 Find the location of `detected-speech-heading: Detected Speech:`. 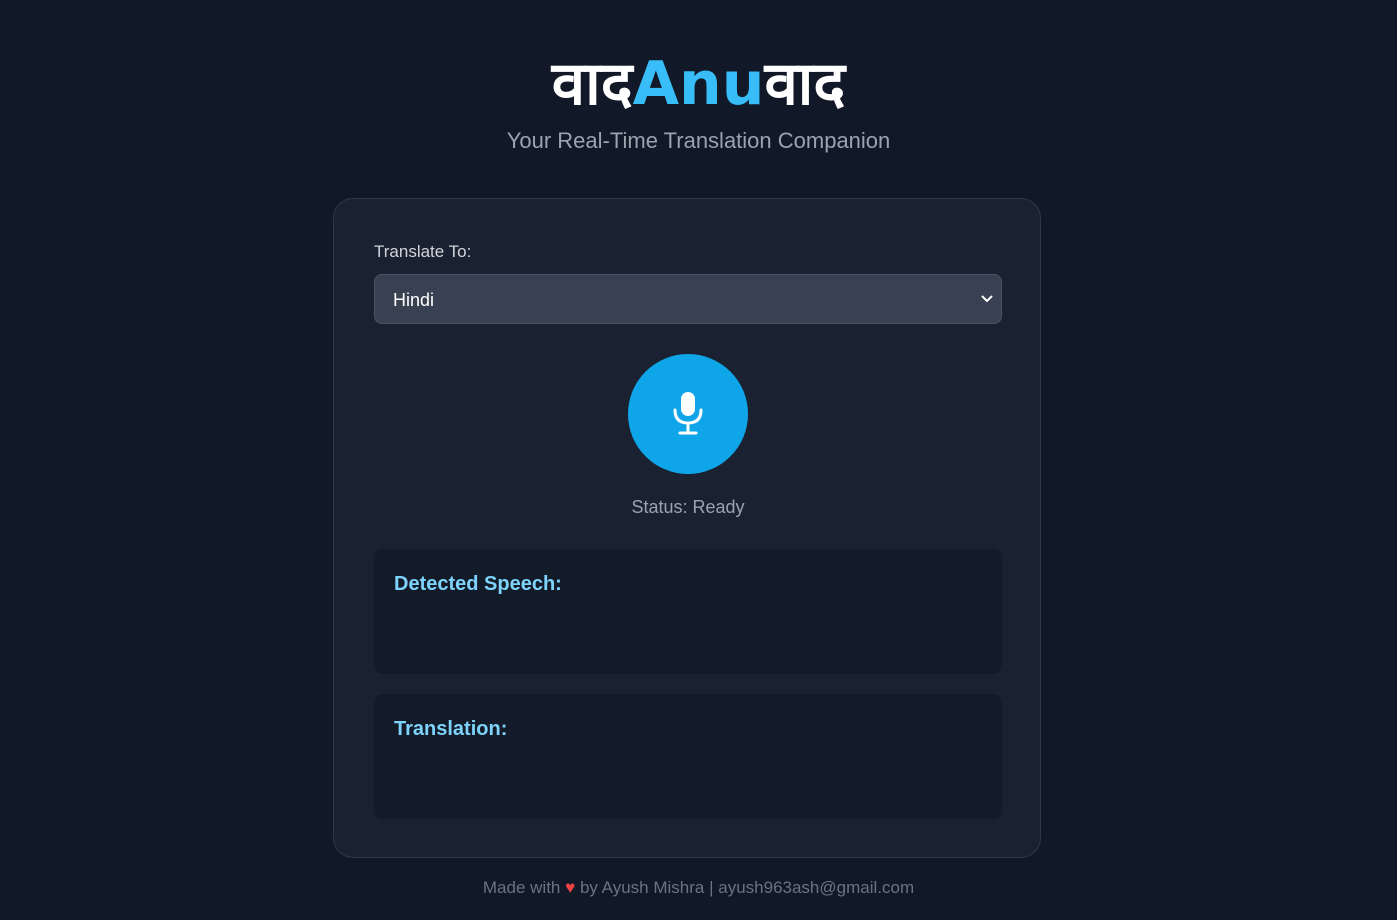

detected-speech-heading: Detected Speech: is located at coordinates (478, 584).